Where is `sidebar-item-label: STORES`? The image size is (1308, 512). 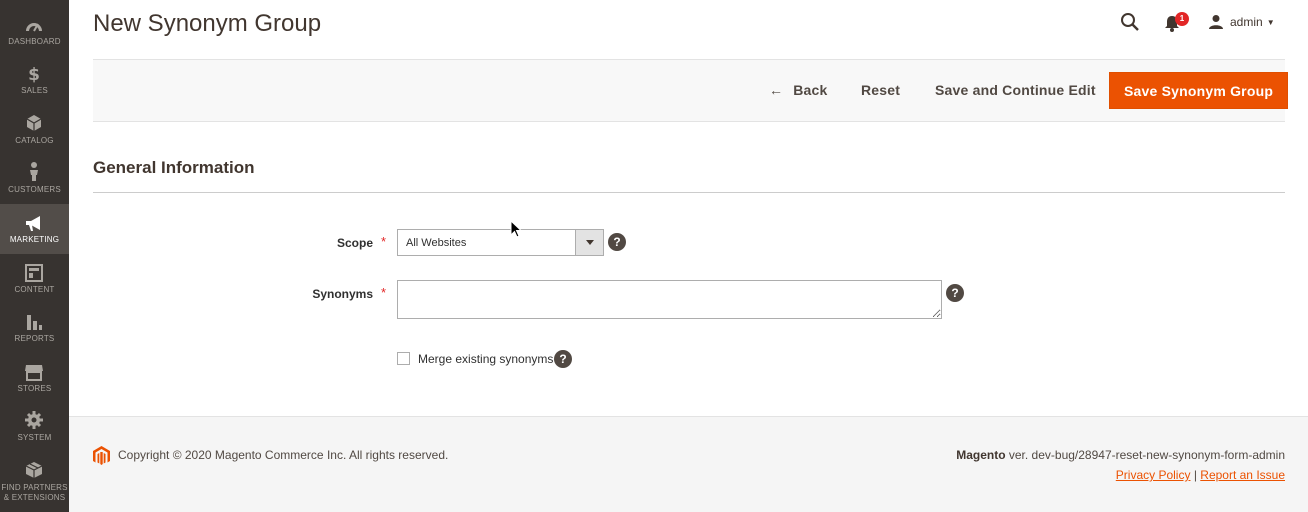
sidebar-item-label: STORES is located at coordinates (34, 388).